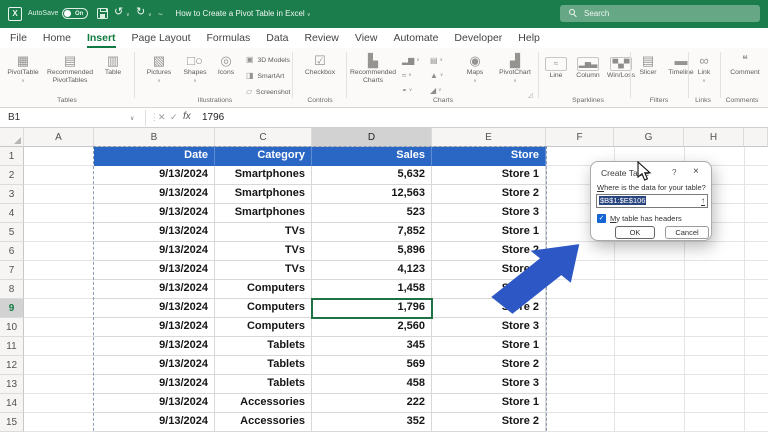  What do you see at coordinates (12, 346) in the screenshot?
I see `row-header-11: 11` at bounding box center [12, 346].